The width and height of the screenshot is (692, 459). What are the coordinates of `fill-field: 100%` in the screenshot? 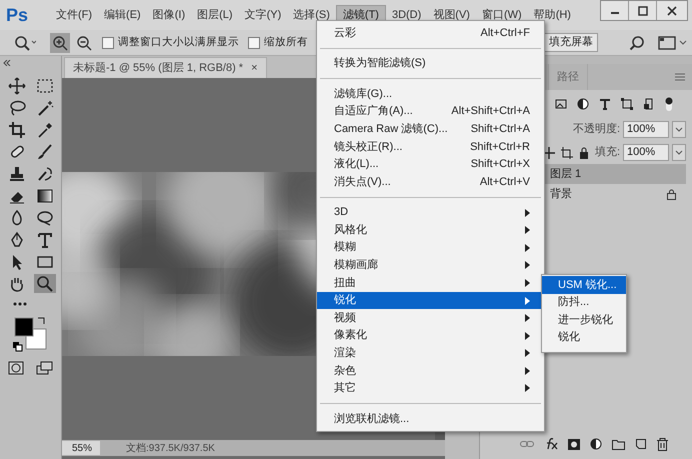 It's located at (646, 152).